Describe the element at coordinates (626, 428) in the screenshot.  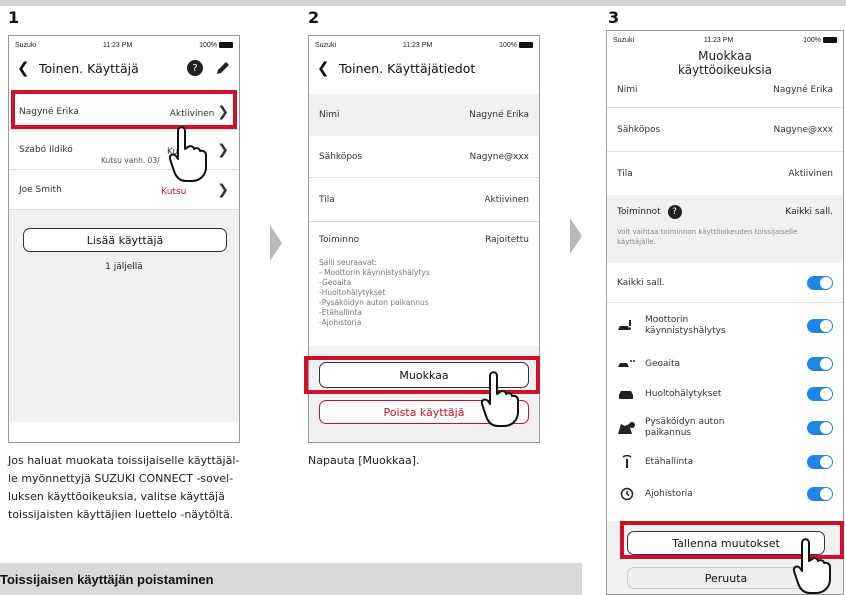
I see `map-pin-icon` at that location.